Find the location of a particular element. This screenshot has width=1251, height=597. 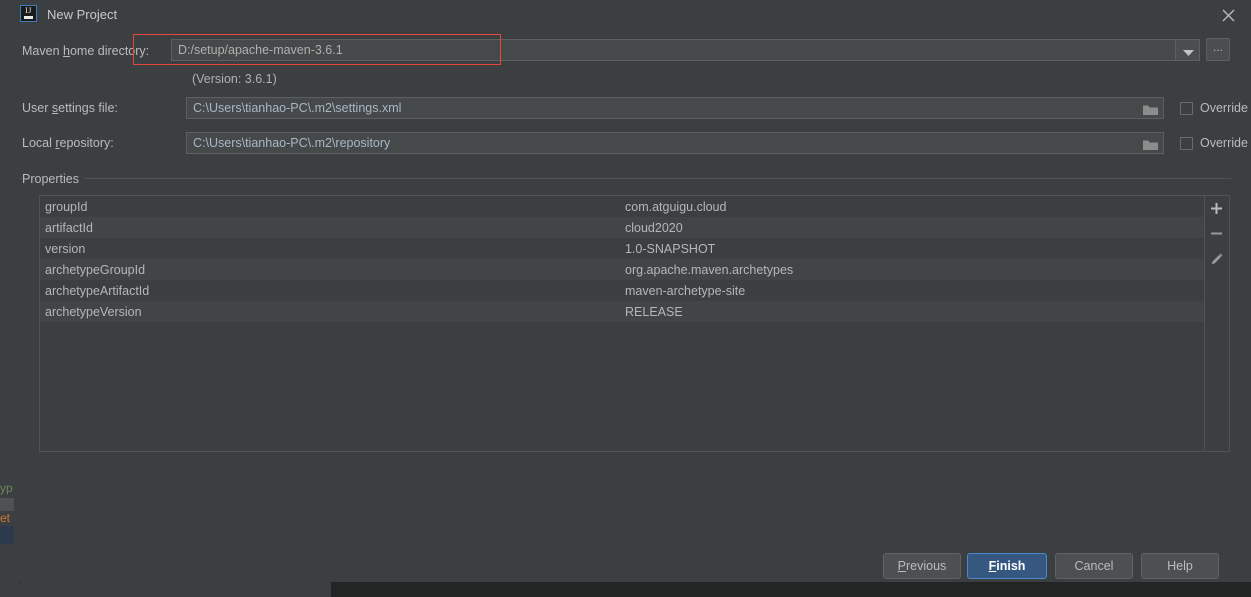

label-suffix: ettings file: is located at coordinates (88, 108).